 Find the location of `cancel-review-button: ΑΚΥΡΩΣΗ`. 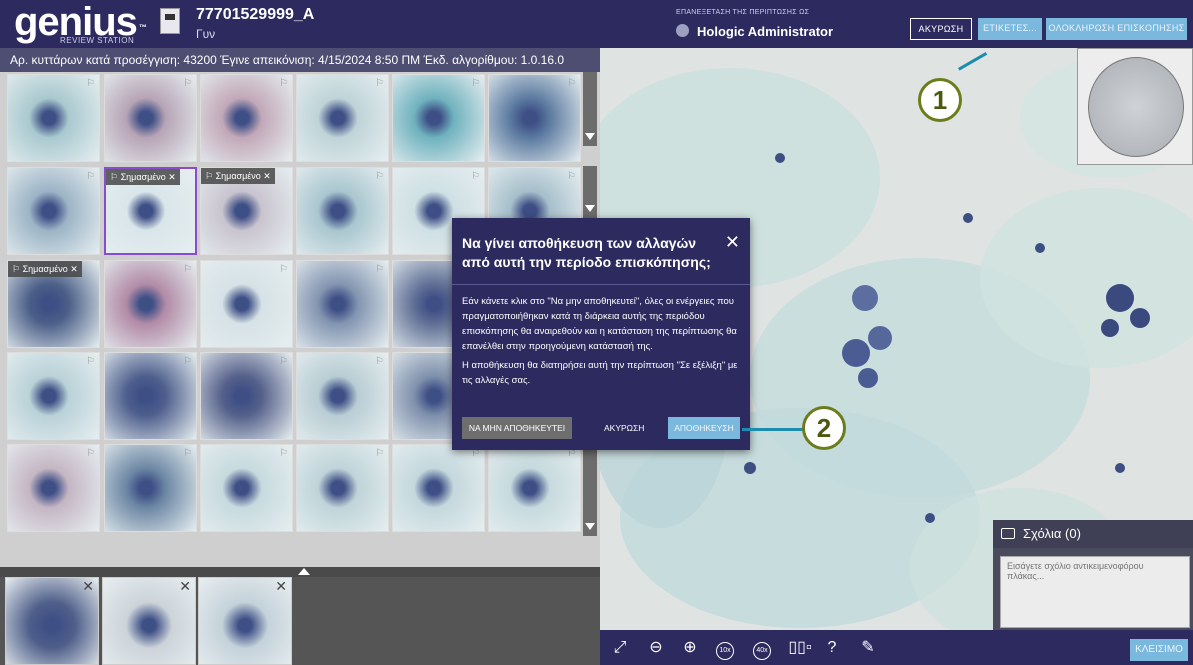

cancel-review-button: ΑΚΥΡΩΣΗ is located at coordinates (941, 29).